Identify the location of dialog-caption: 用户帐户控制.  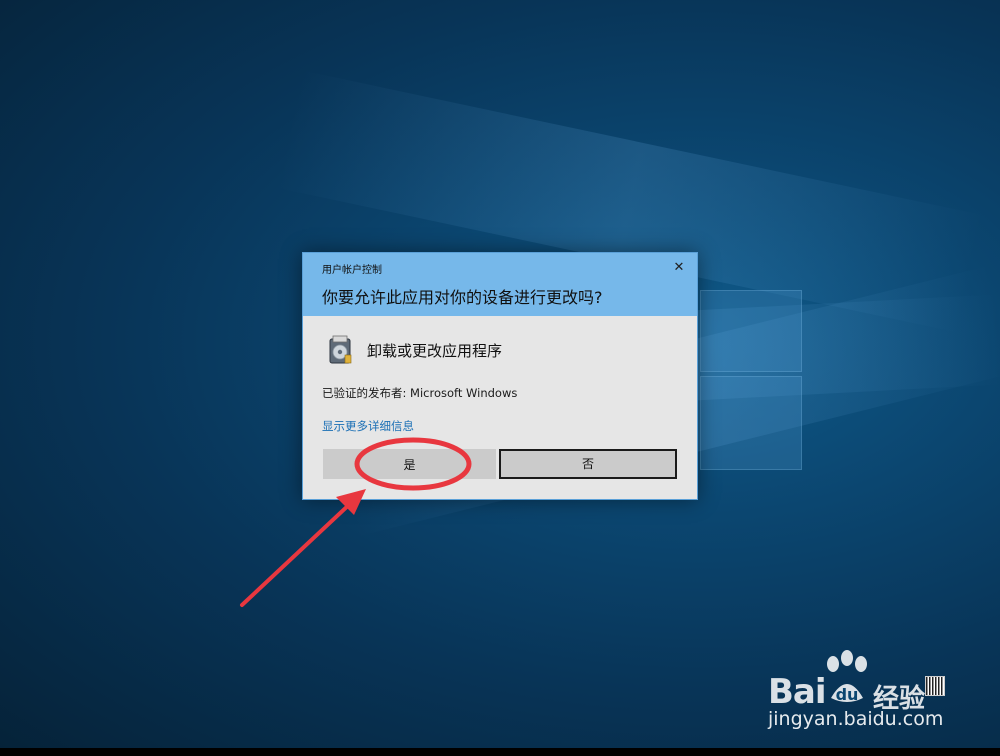
(352, 270).